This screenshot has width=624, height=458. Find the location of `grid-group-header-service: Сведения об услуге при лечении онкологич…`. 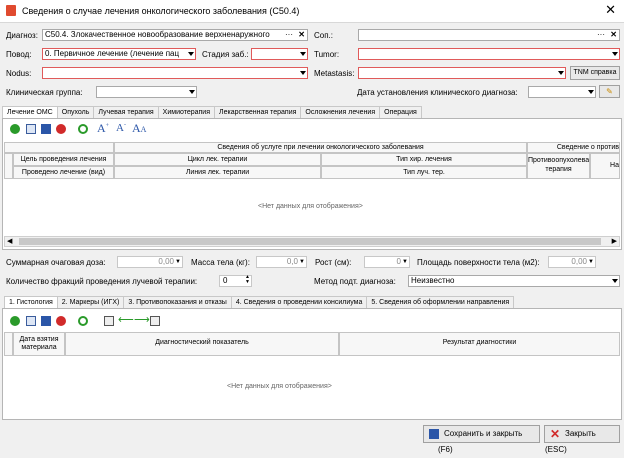

grid-group-header-service: Сведения об услуге при лечении онкологич… is located at coordinates (320, 147).